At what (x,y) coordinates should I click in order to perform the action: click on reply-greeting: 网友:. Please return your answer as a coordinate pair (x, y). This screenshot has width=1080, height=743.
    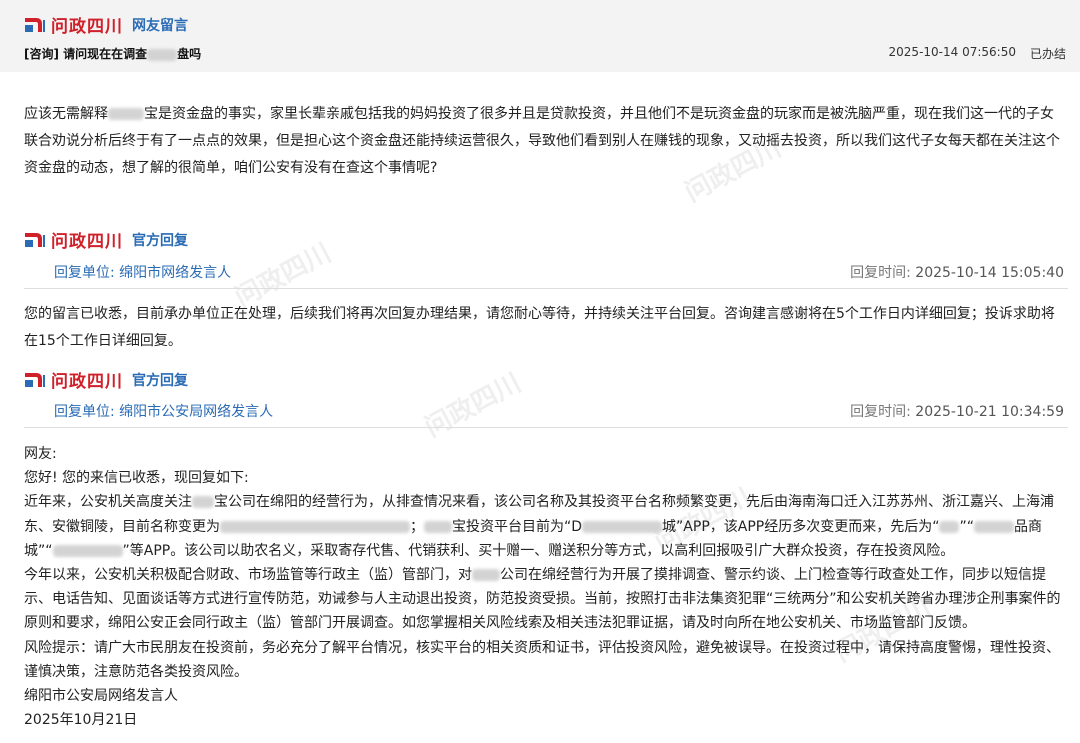
    Looking at the image, I should click on (40, 454).